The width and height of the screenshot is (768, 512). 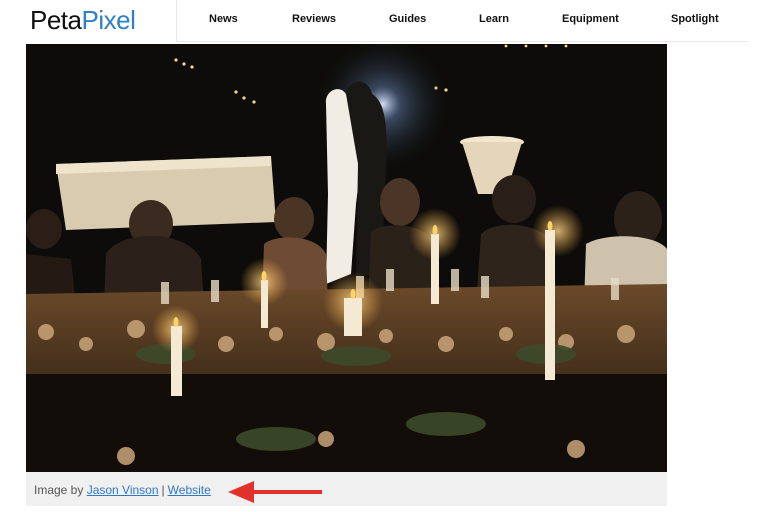 I want to click on nav-item-guides: Guides, so click(x=407, y=19).